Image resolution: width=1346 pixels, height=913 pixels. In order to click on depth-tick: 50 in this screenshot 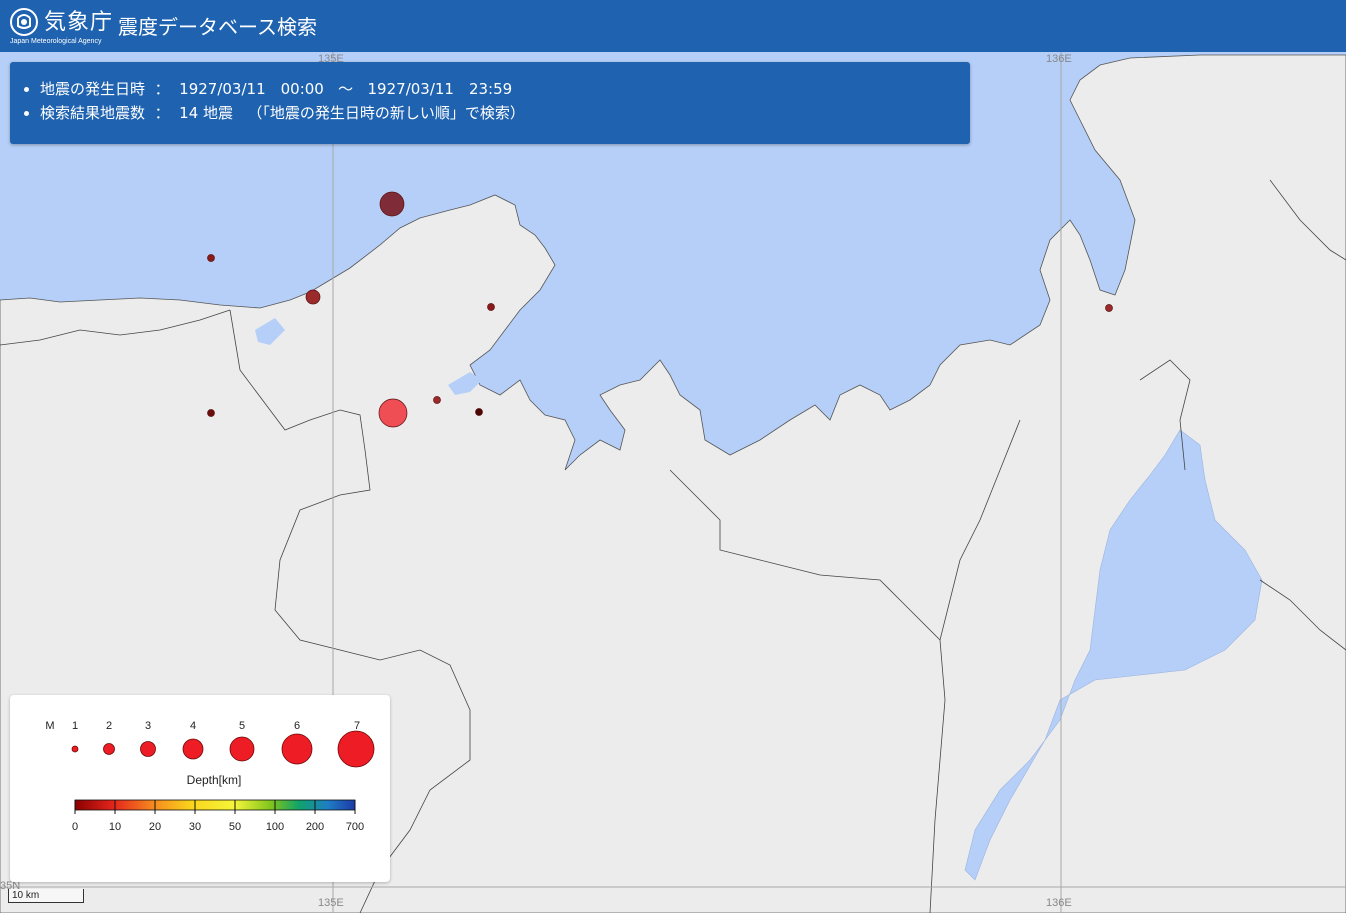, I will do `click(235, 827)`.